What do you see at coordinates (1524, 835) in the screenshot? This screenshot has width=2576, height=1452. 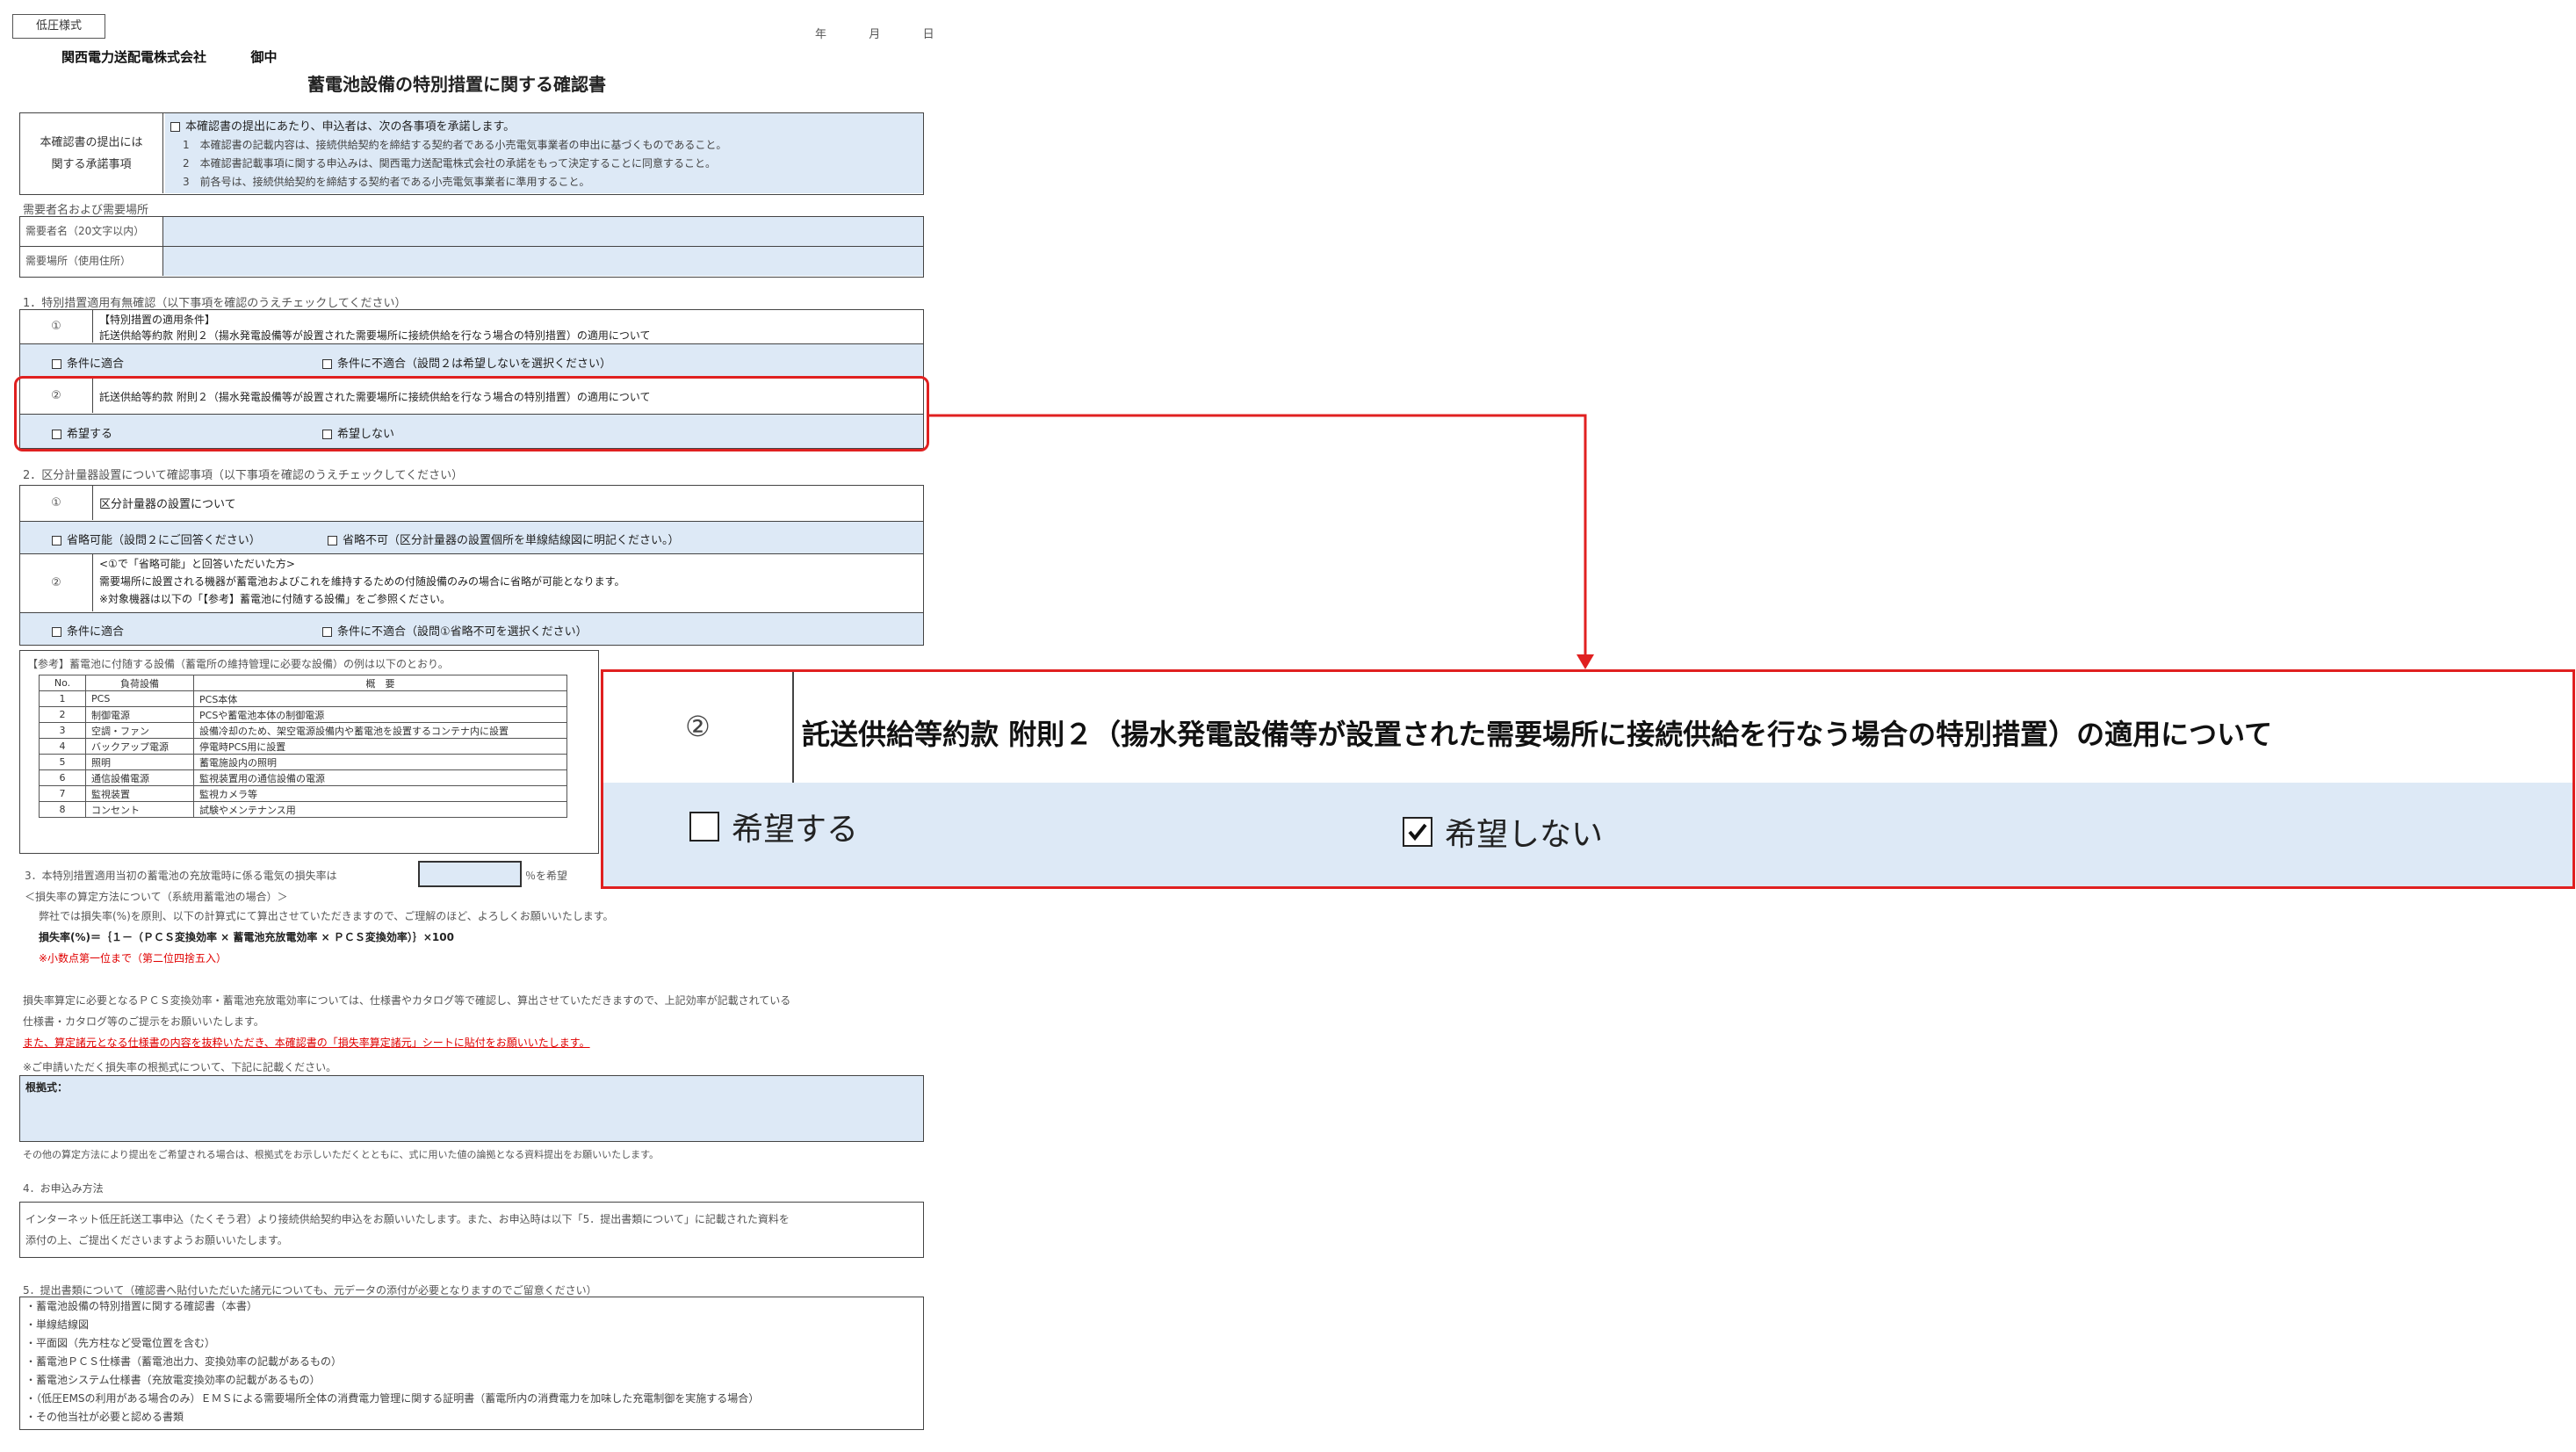 I see `zoom-option-no-label: 希望しない` at bounding box center [1524, 835].